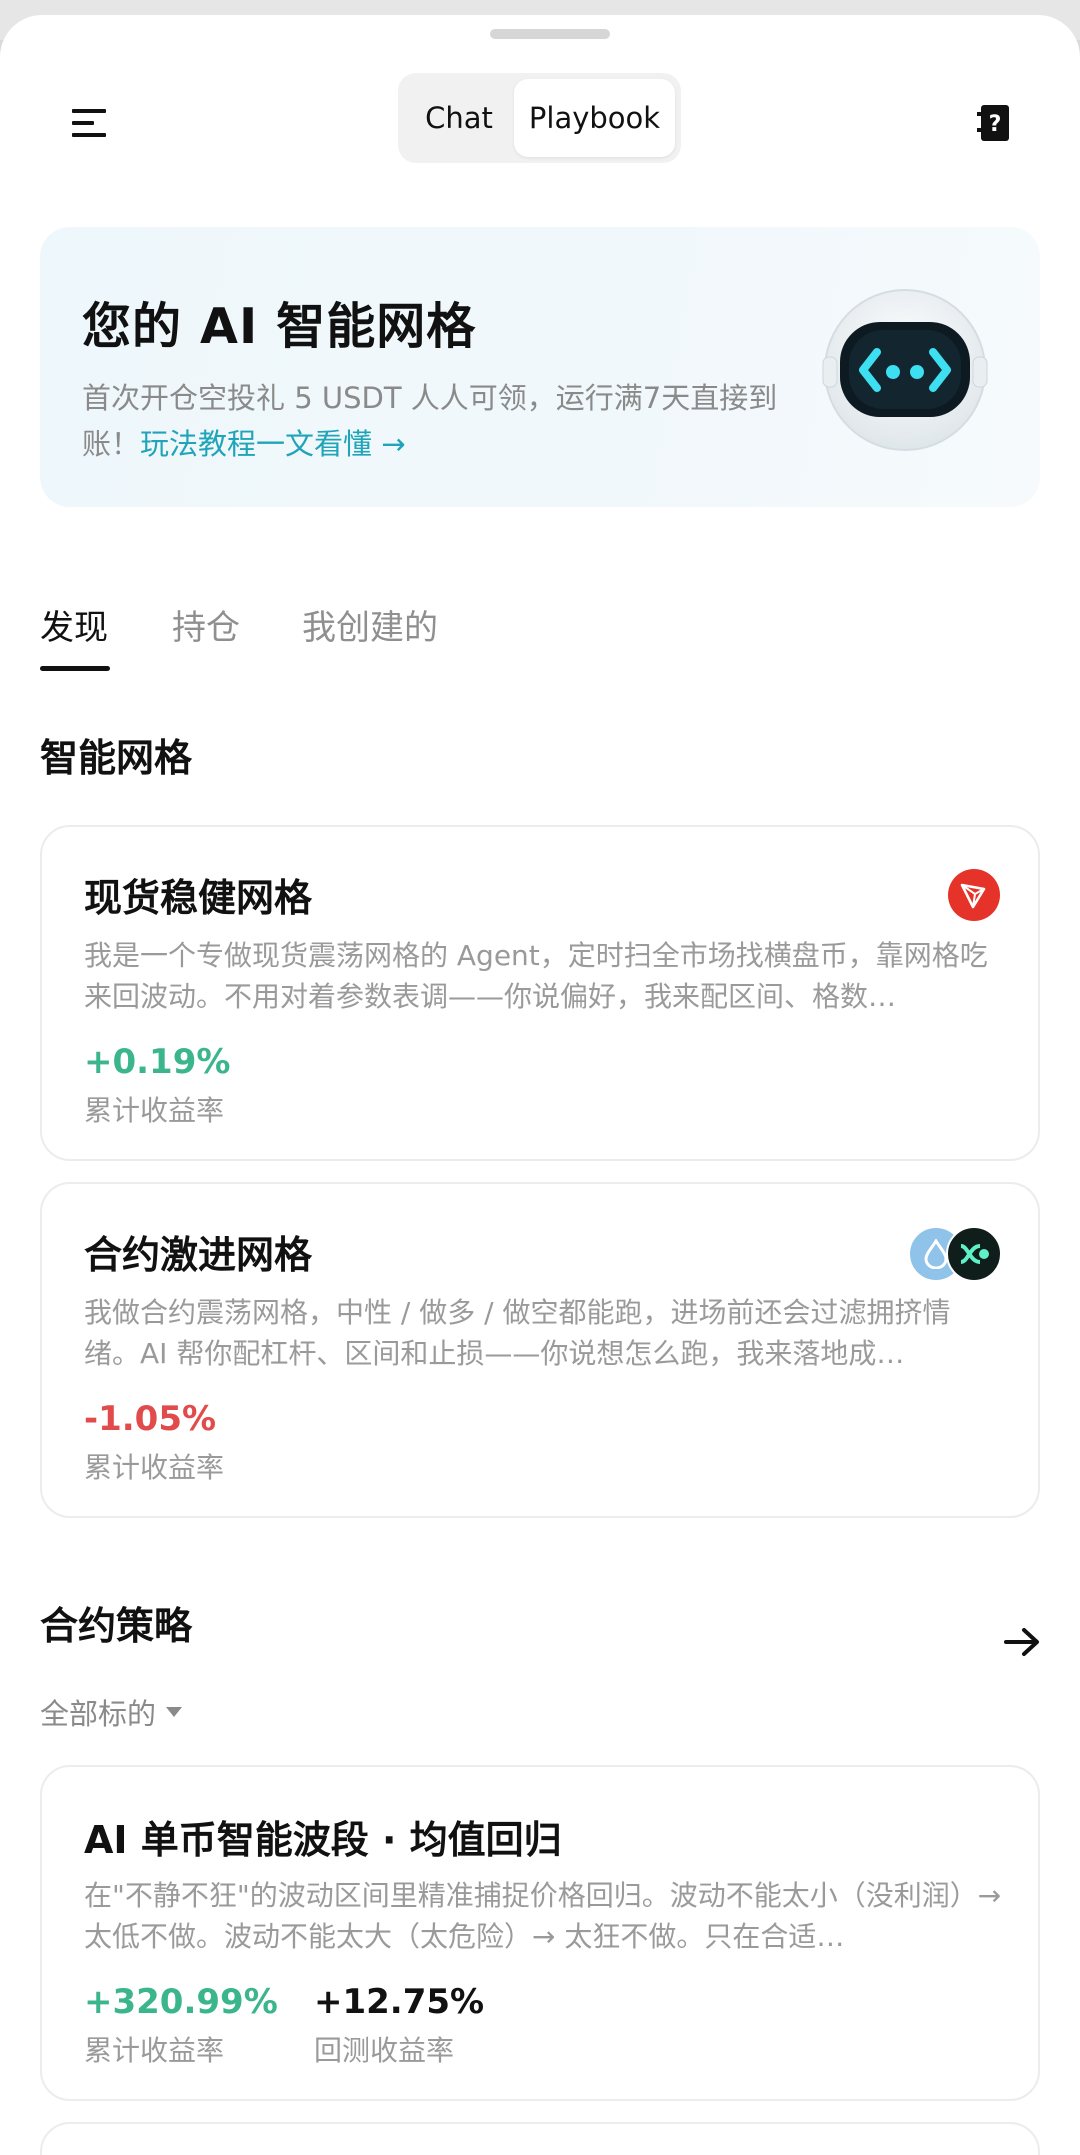 The height and width of the screenshot is (2155, 1080). Describe the element at coordinates (116, 1626) in the screenshot. I see `section-title-futures-strategy: 合约策略` at that location.